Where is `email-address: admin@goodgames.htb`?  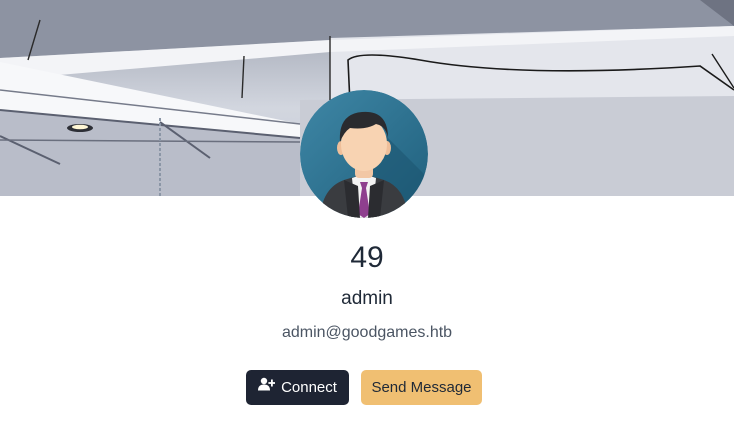
email-address: admin@goodgames.htb is located at coordinates (367, 332).